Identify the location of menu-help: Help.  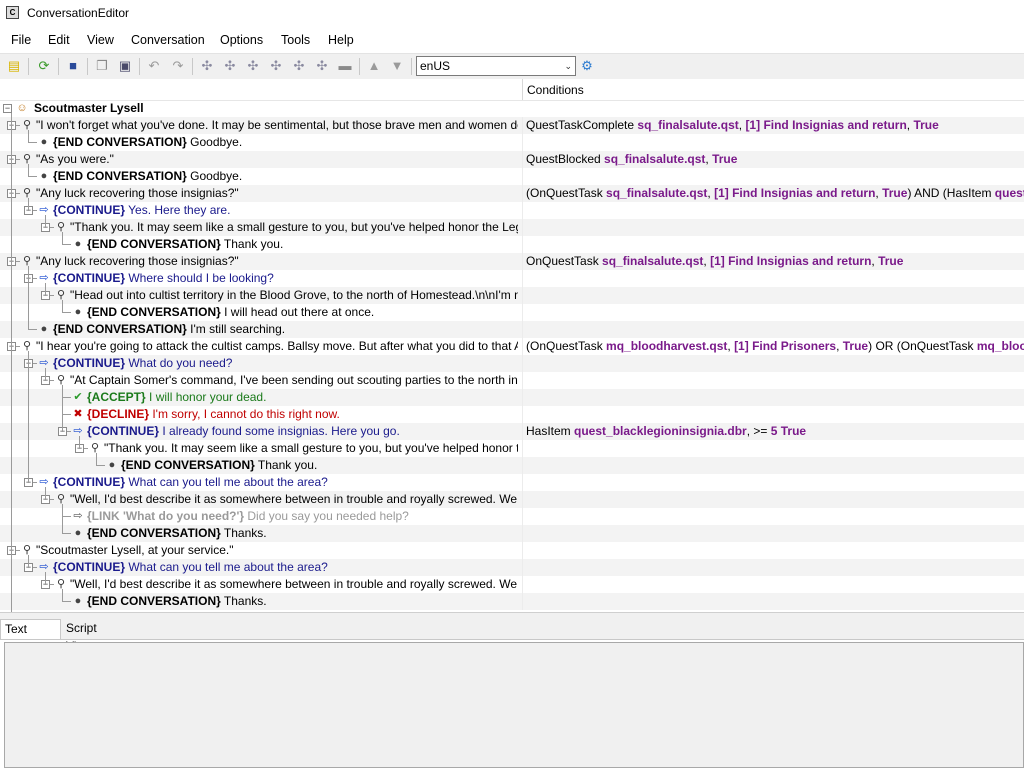
(341, 40).